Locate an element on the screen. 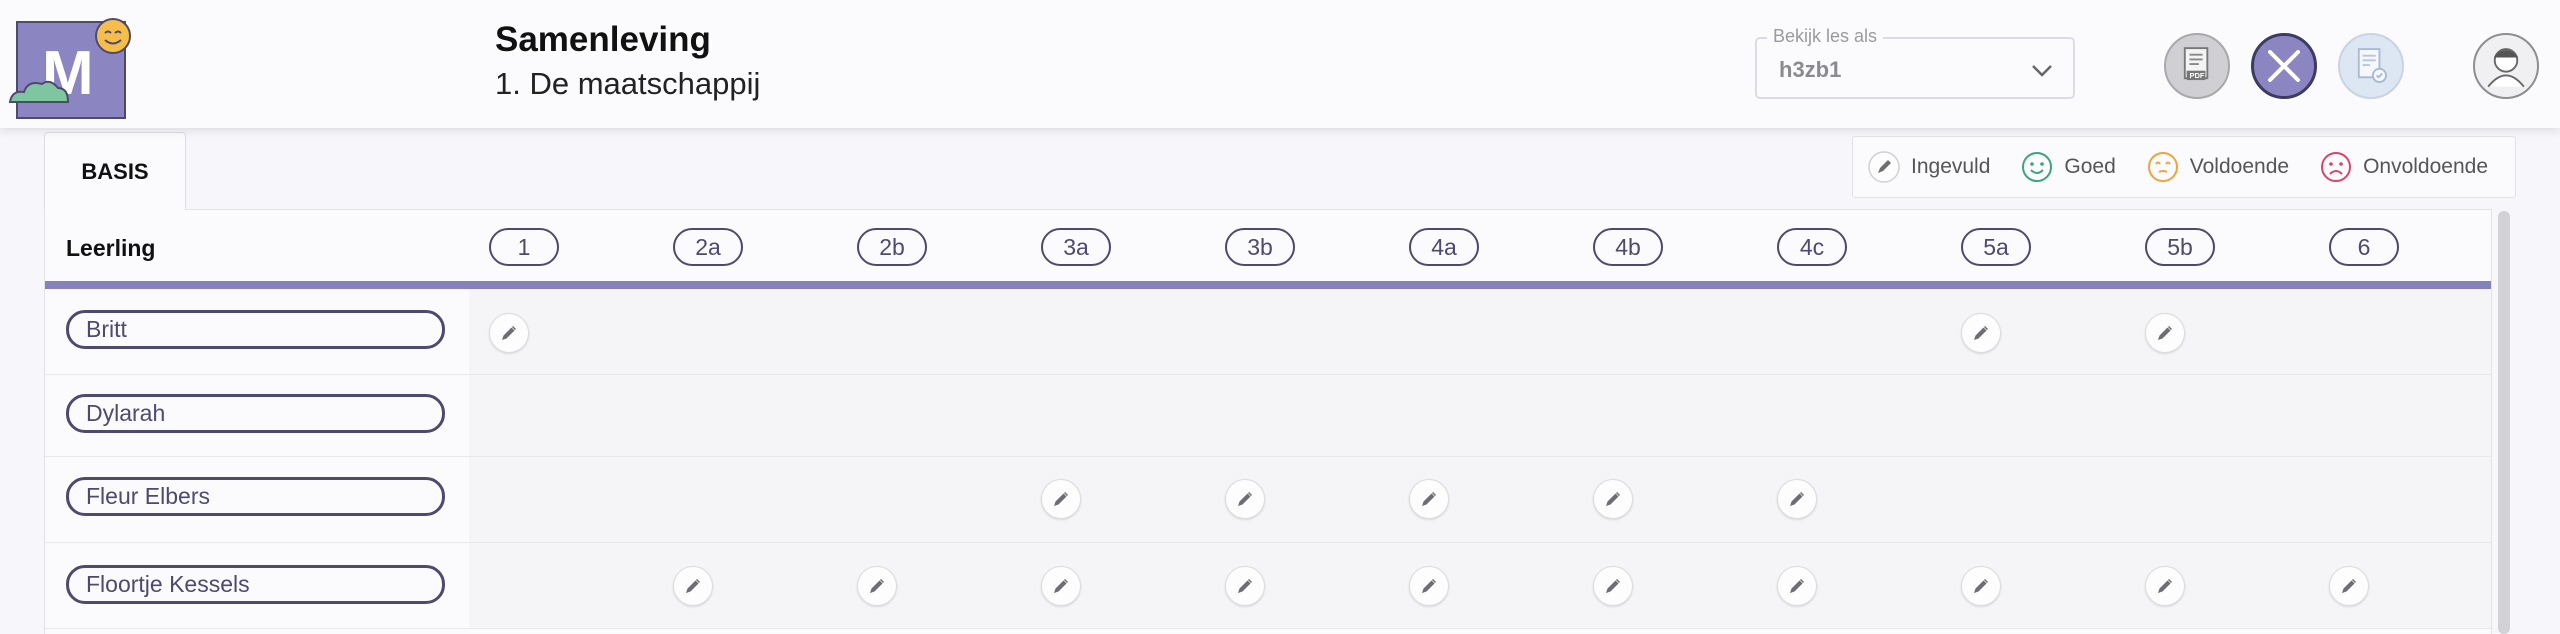 The image size is (2560, 634). table-row: Dylarah is located at coordinates (1268, 416).